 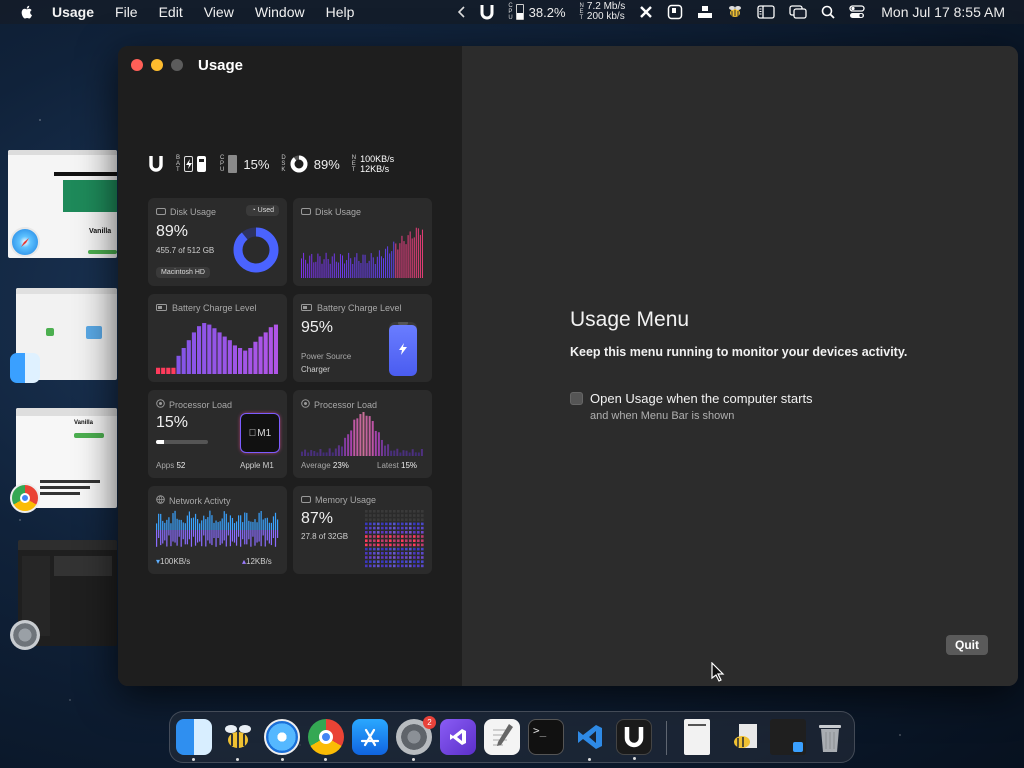 I want to click on menu-view: View, so click(x=219, y=12).